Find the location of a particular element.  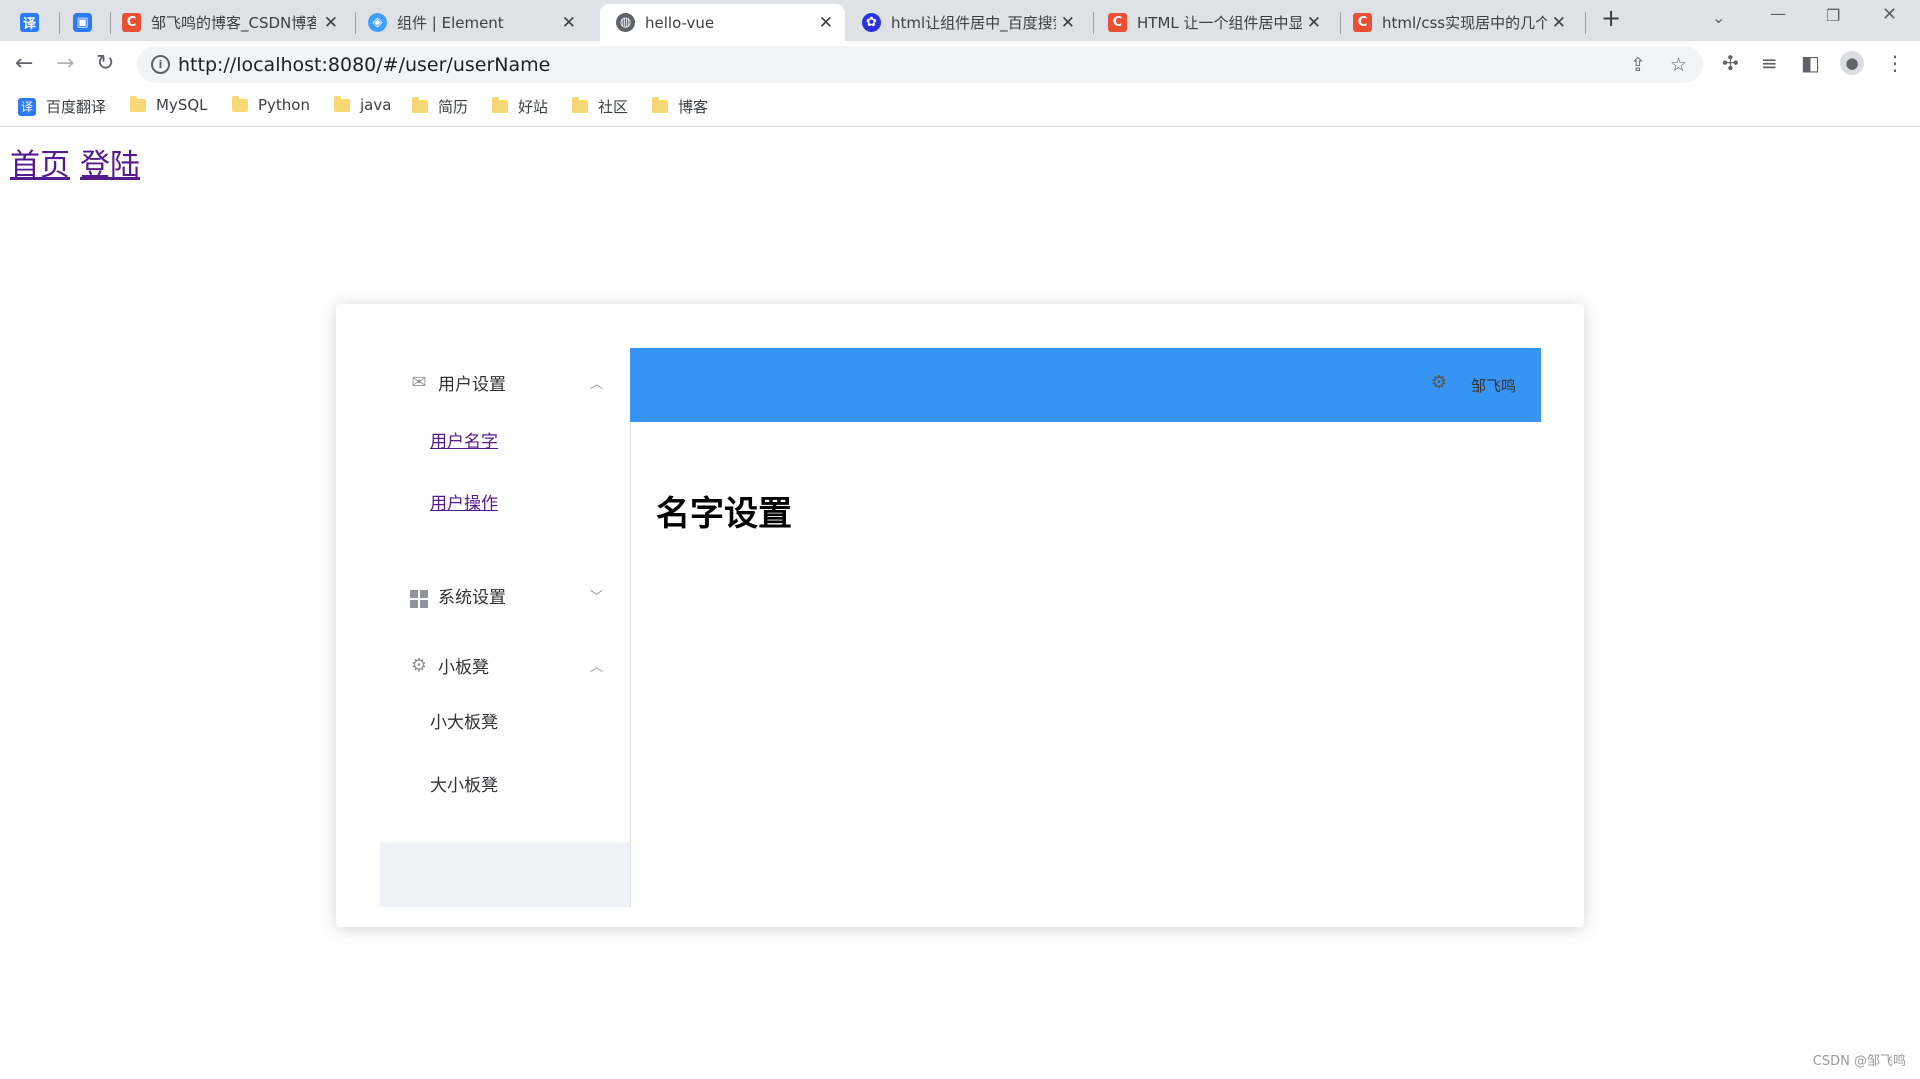

submenu-system-settings: 系统设置 ﹀ is located at coordinates (505, 595).